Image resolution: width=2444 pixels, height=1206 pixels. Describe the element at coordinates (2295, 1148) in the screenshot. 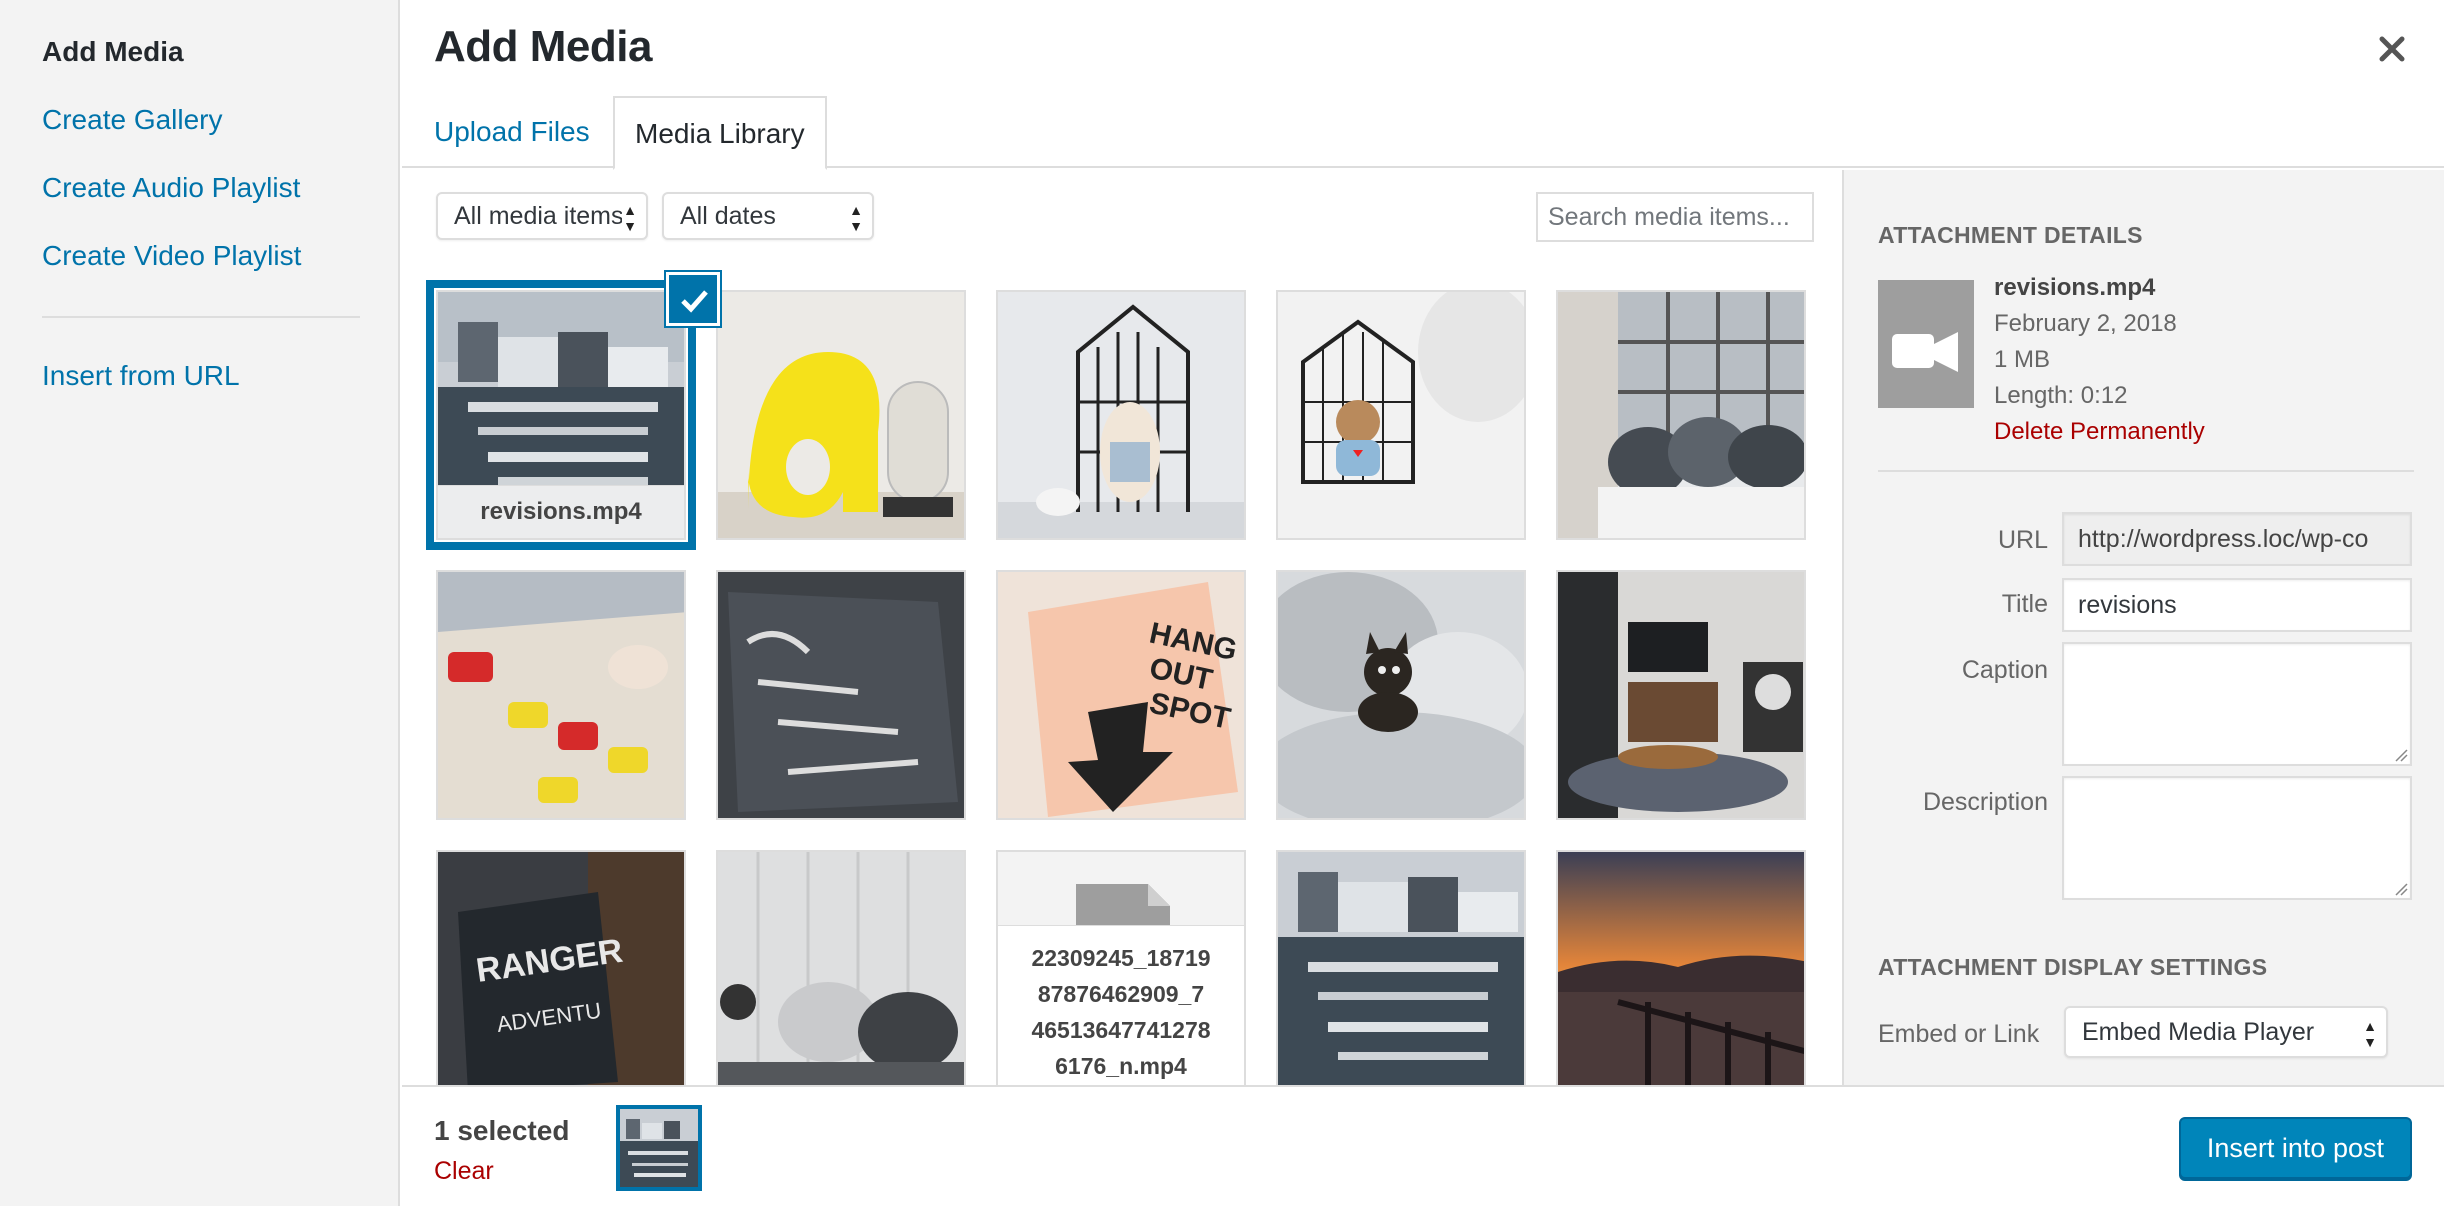

I see `insert-into-post-button: Insert into post` at that location.